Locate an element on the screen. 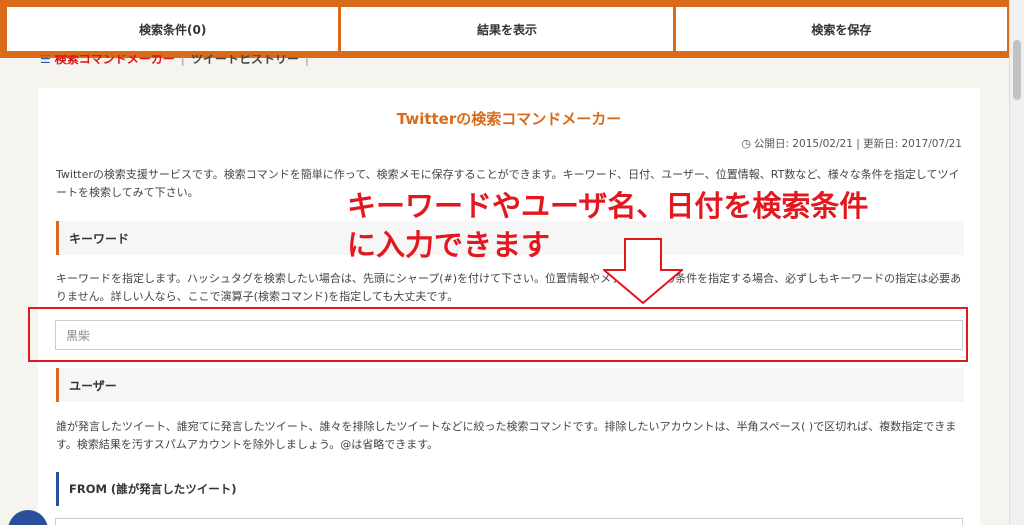 Image resolution: width=1024 pixels, height=525 pixels. tab-command-maker: 検索コマンドメーカー is located at coordinates (115, 60).